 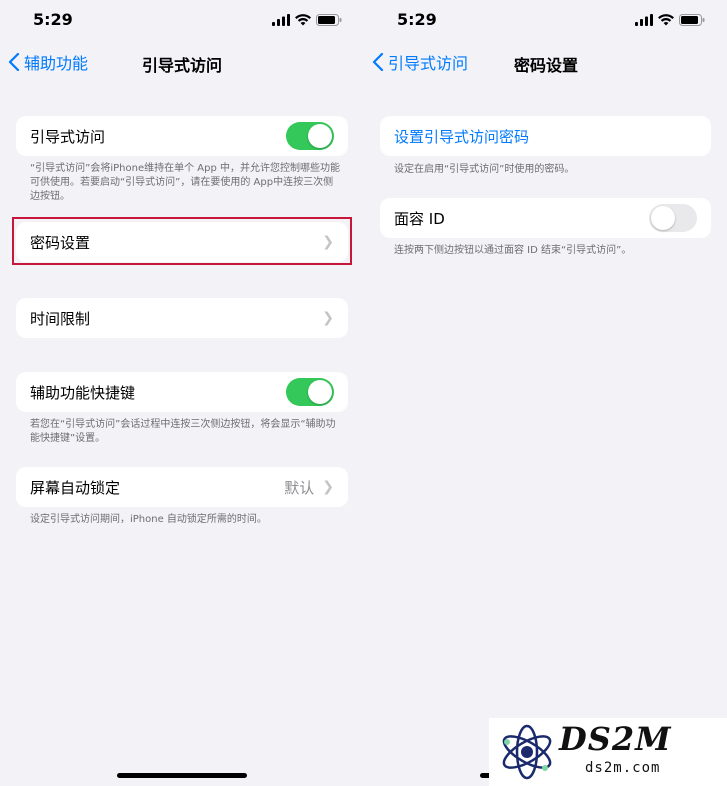 I want to click on face-id-toggle, so click(x=673, y=218).